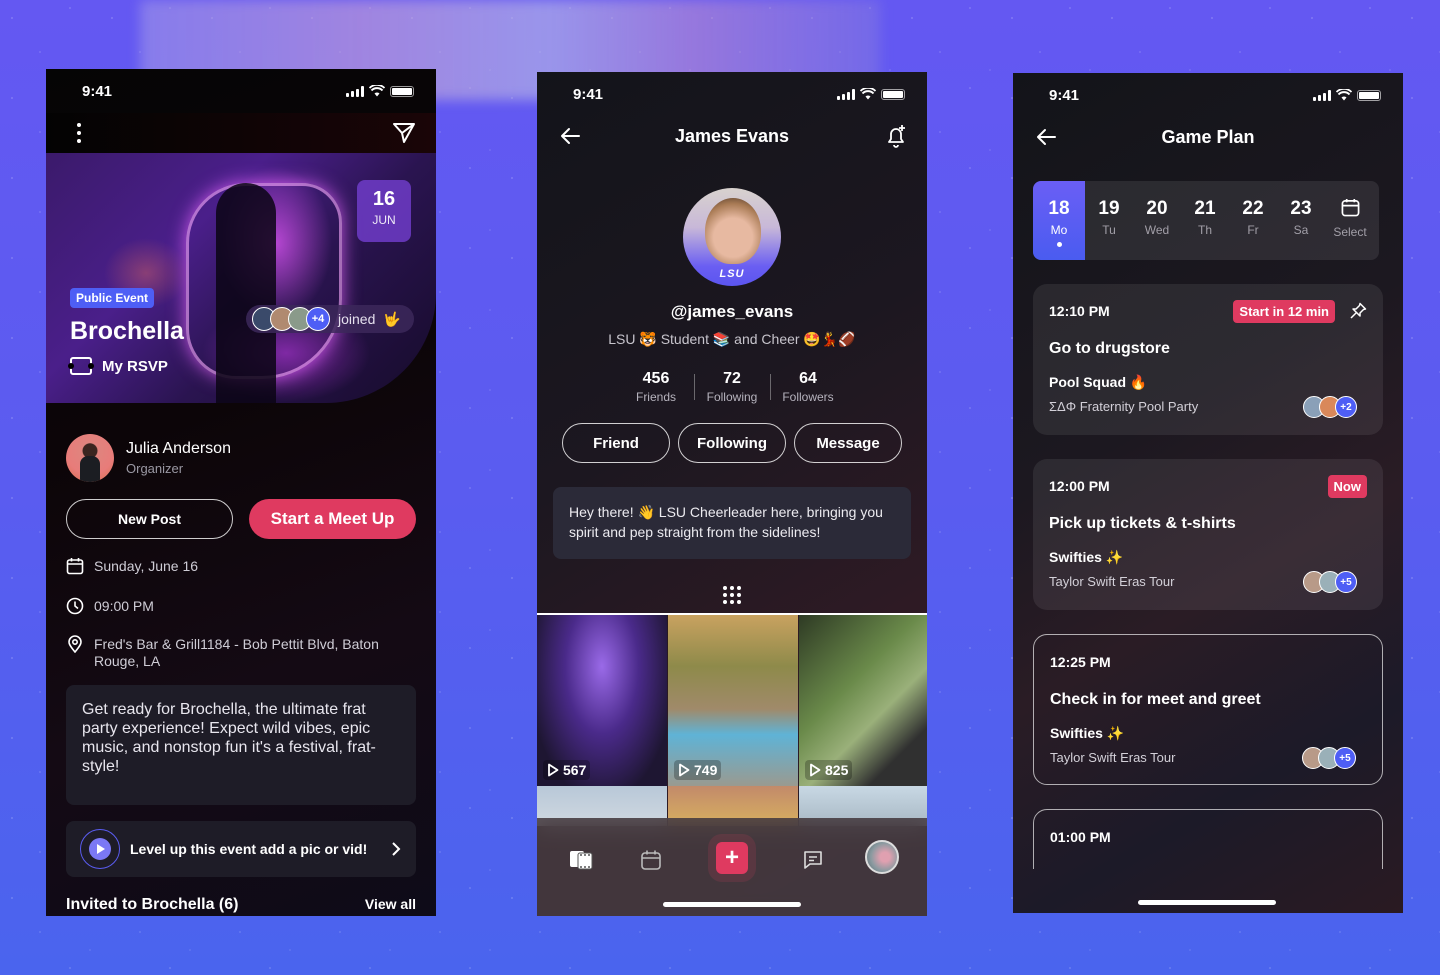  Describe the element at coordinates (1208, 839) in the screenshot. I see `plan-event-card: 01:00 PM` at that location.